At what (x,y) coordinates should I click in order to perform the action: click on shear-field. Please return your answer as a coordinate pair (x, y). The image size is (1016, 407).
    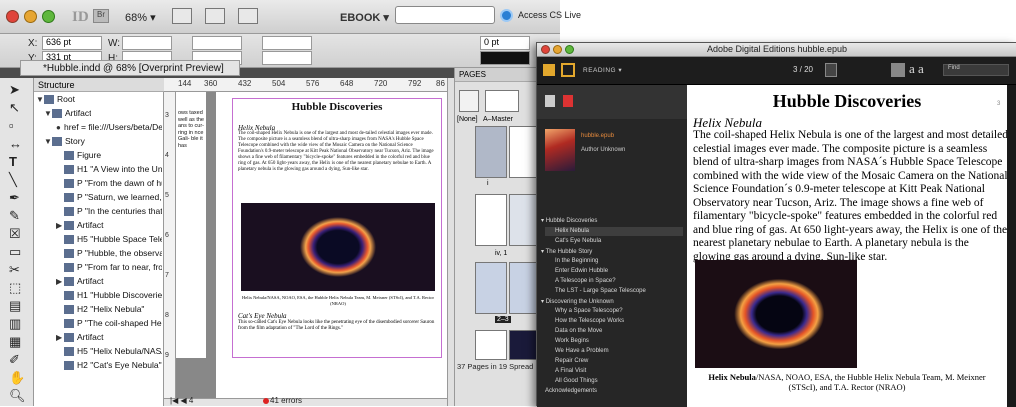
    Looking at the image, I should click on (287, 58).